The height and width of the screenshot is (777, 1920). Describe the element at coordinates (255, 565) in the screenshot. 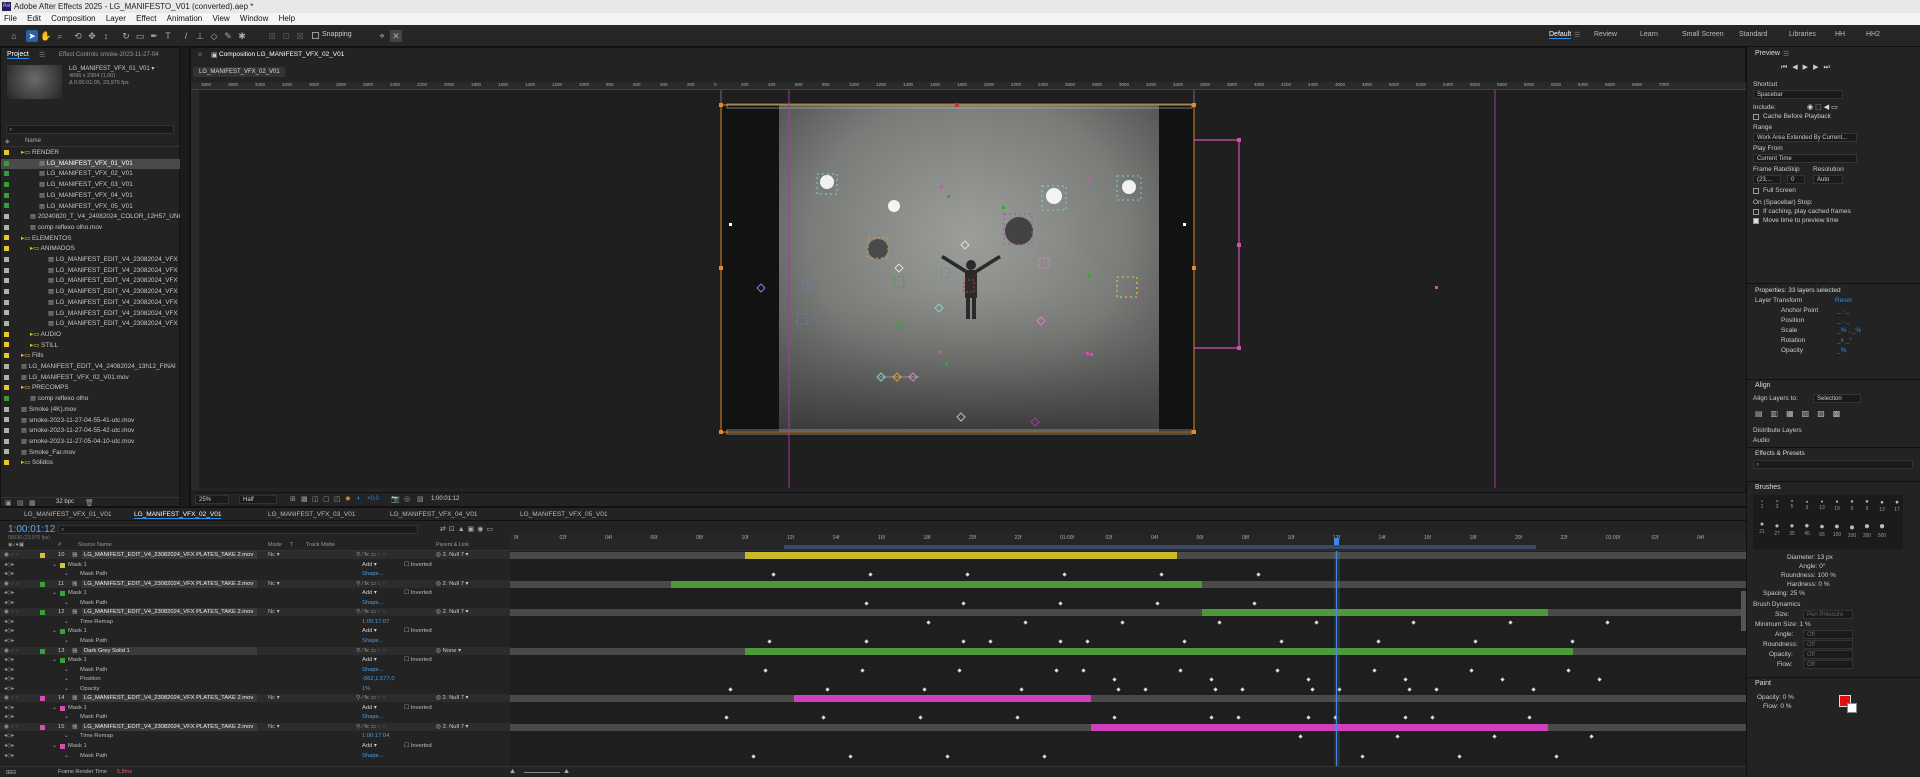

I see `mask-group-row: ◂◇▸ ⌄ Mask 1 Add ▾ ☐ Inverted` at that location.